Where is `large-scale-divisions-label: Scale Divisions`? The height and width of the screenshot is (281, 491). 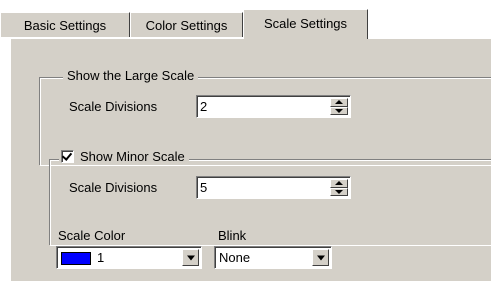 large-scale-divisions-label: Scale Divisions is located at coordinates (113, 106).